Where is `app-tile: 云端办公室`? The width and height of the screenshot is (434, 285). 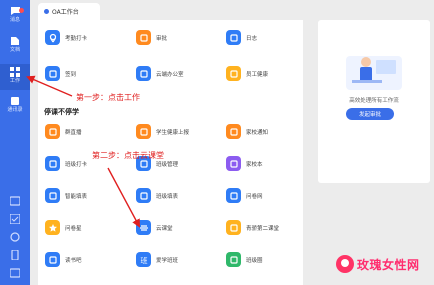
app-tile: 云端办公室 is located at coordinates (160, 73).